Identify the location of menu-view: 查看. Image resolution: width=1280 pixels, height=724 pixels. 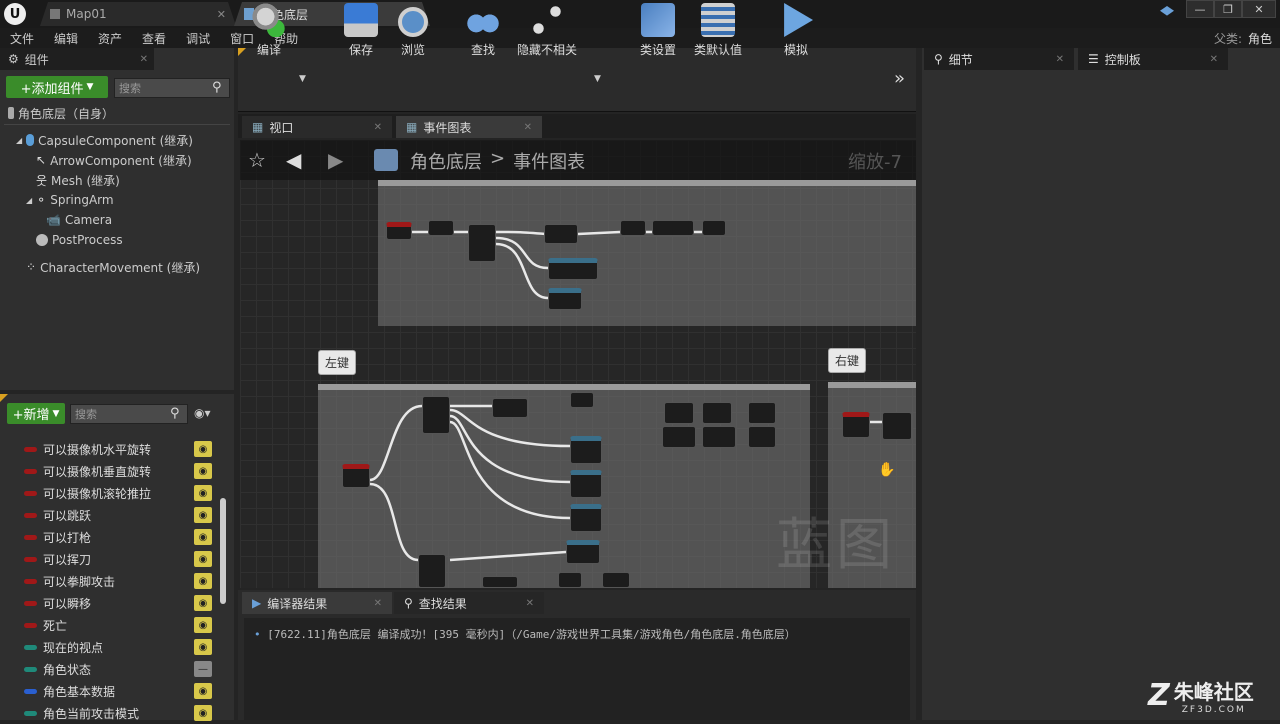
(154, 38).